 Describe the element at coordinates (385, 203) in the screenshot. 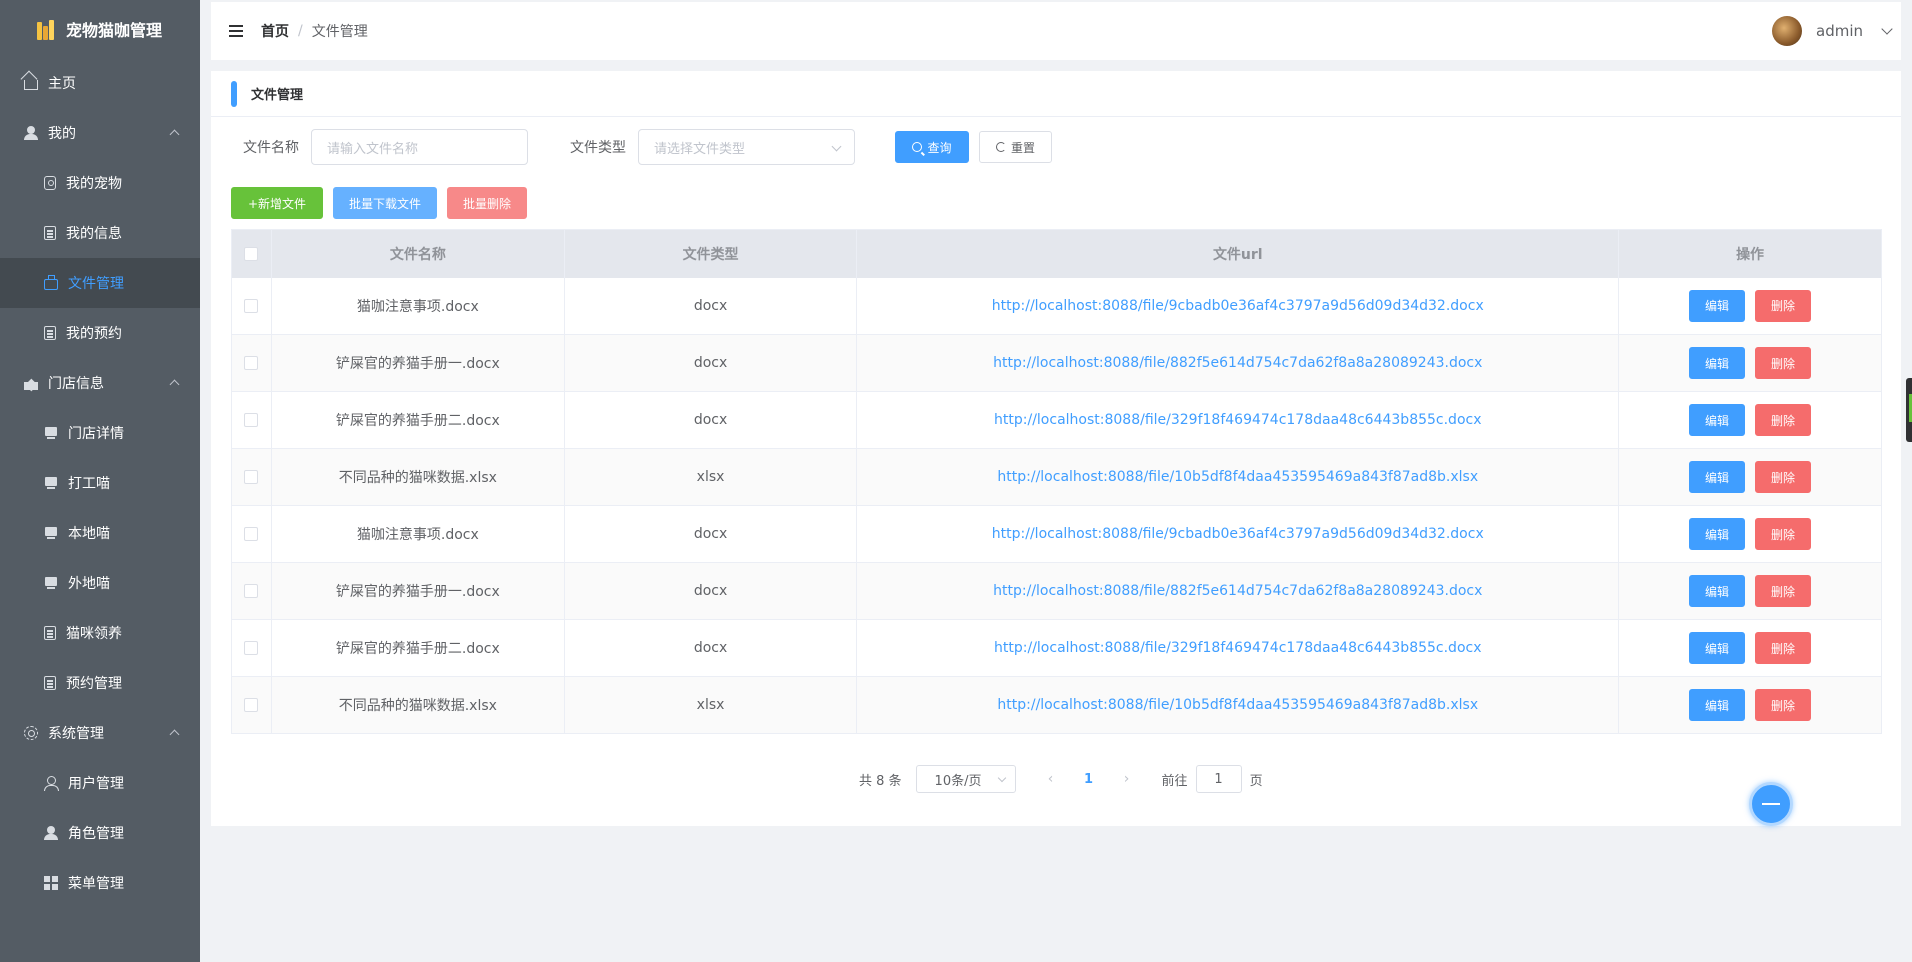

I see `batch-download-button: 批量下载文件` at that location.